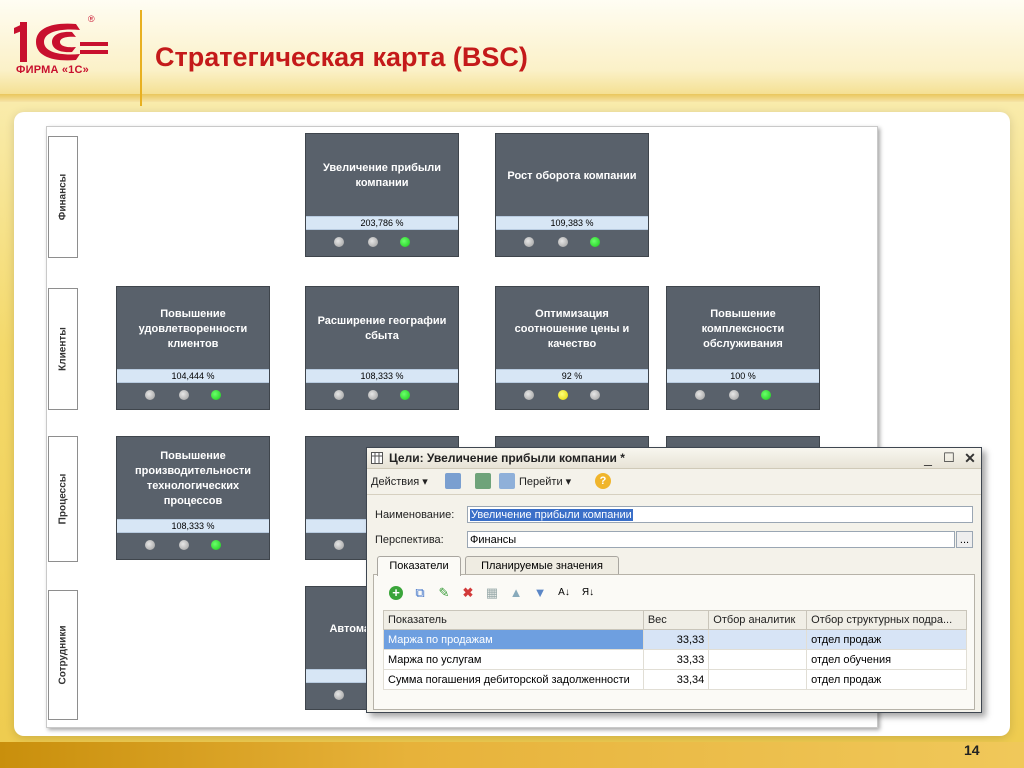 This screenshot has height=768, width=1024. What do you see at coordinates (377, 458) in the screenshot?
I see `table-icon` at bounding box center [377, 458].